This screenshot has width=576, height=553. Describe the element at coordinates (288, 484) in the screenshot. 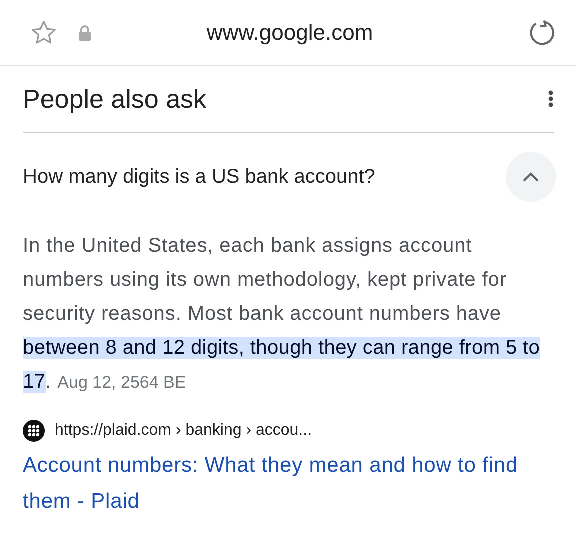

I see `result-link: Account numbers: What they mean and how to find them - Plaid` at that location.